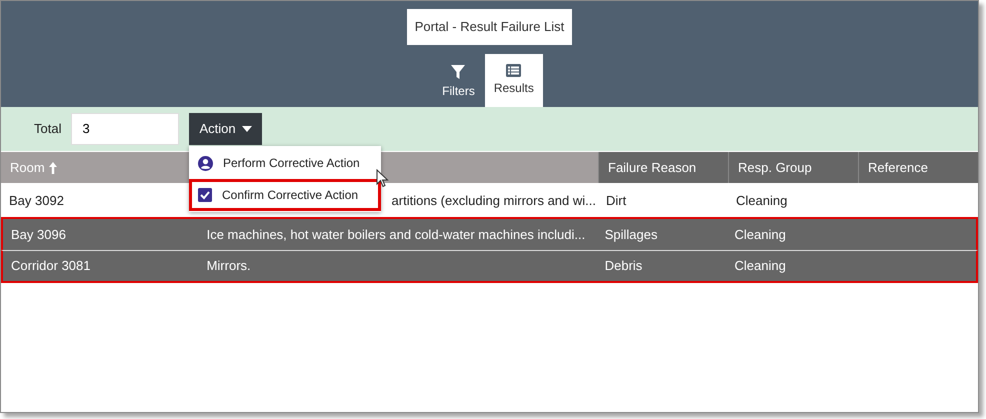  I want to click on table-cell-text: Dirt, so click(616, 201).